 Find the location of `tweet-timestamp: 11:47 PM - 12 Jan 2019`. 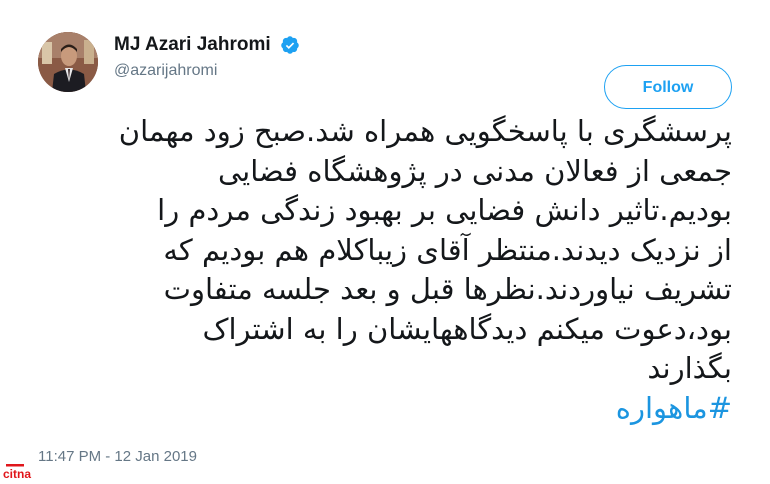

tweet-timestamp: 11:47 PM - 12 Jan 2019 is located at coordinates (117, 456).